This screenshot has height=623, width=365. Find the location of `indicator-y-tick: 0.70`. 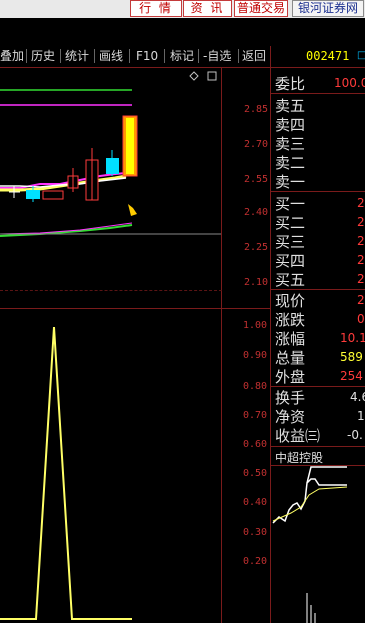

indicator-y-tick: 0.70 is located at coordinates (255, 415).